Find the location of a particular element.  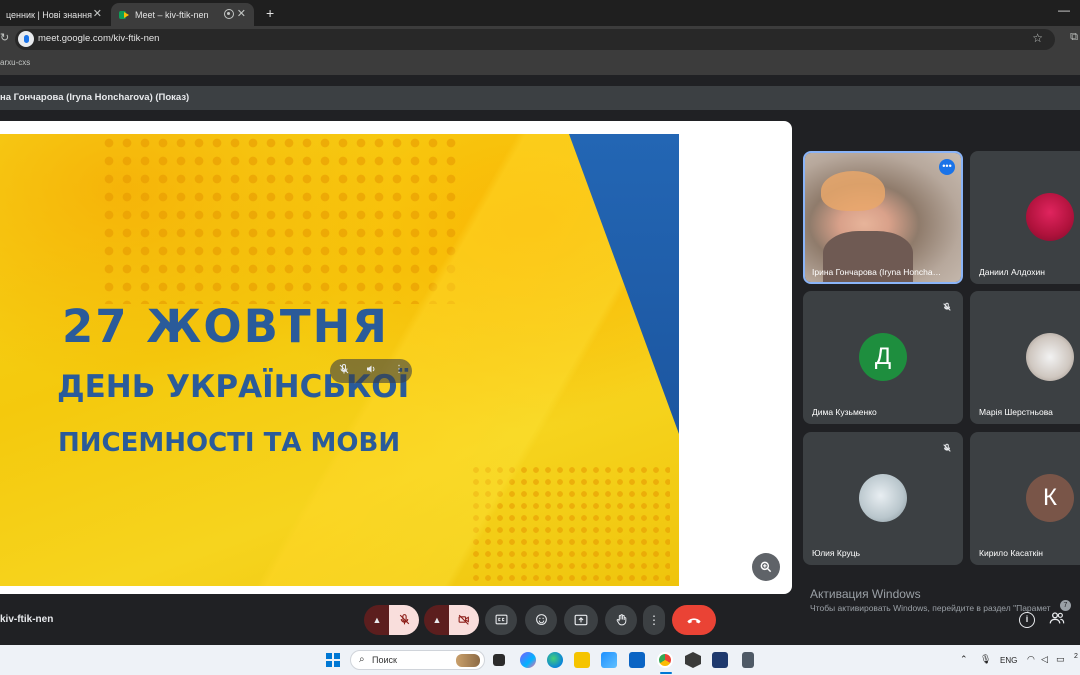

participant-tile-3: Д Дима Кузьменко is located at coordinates (883, 357).